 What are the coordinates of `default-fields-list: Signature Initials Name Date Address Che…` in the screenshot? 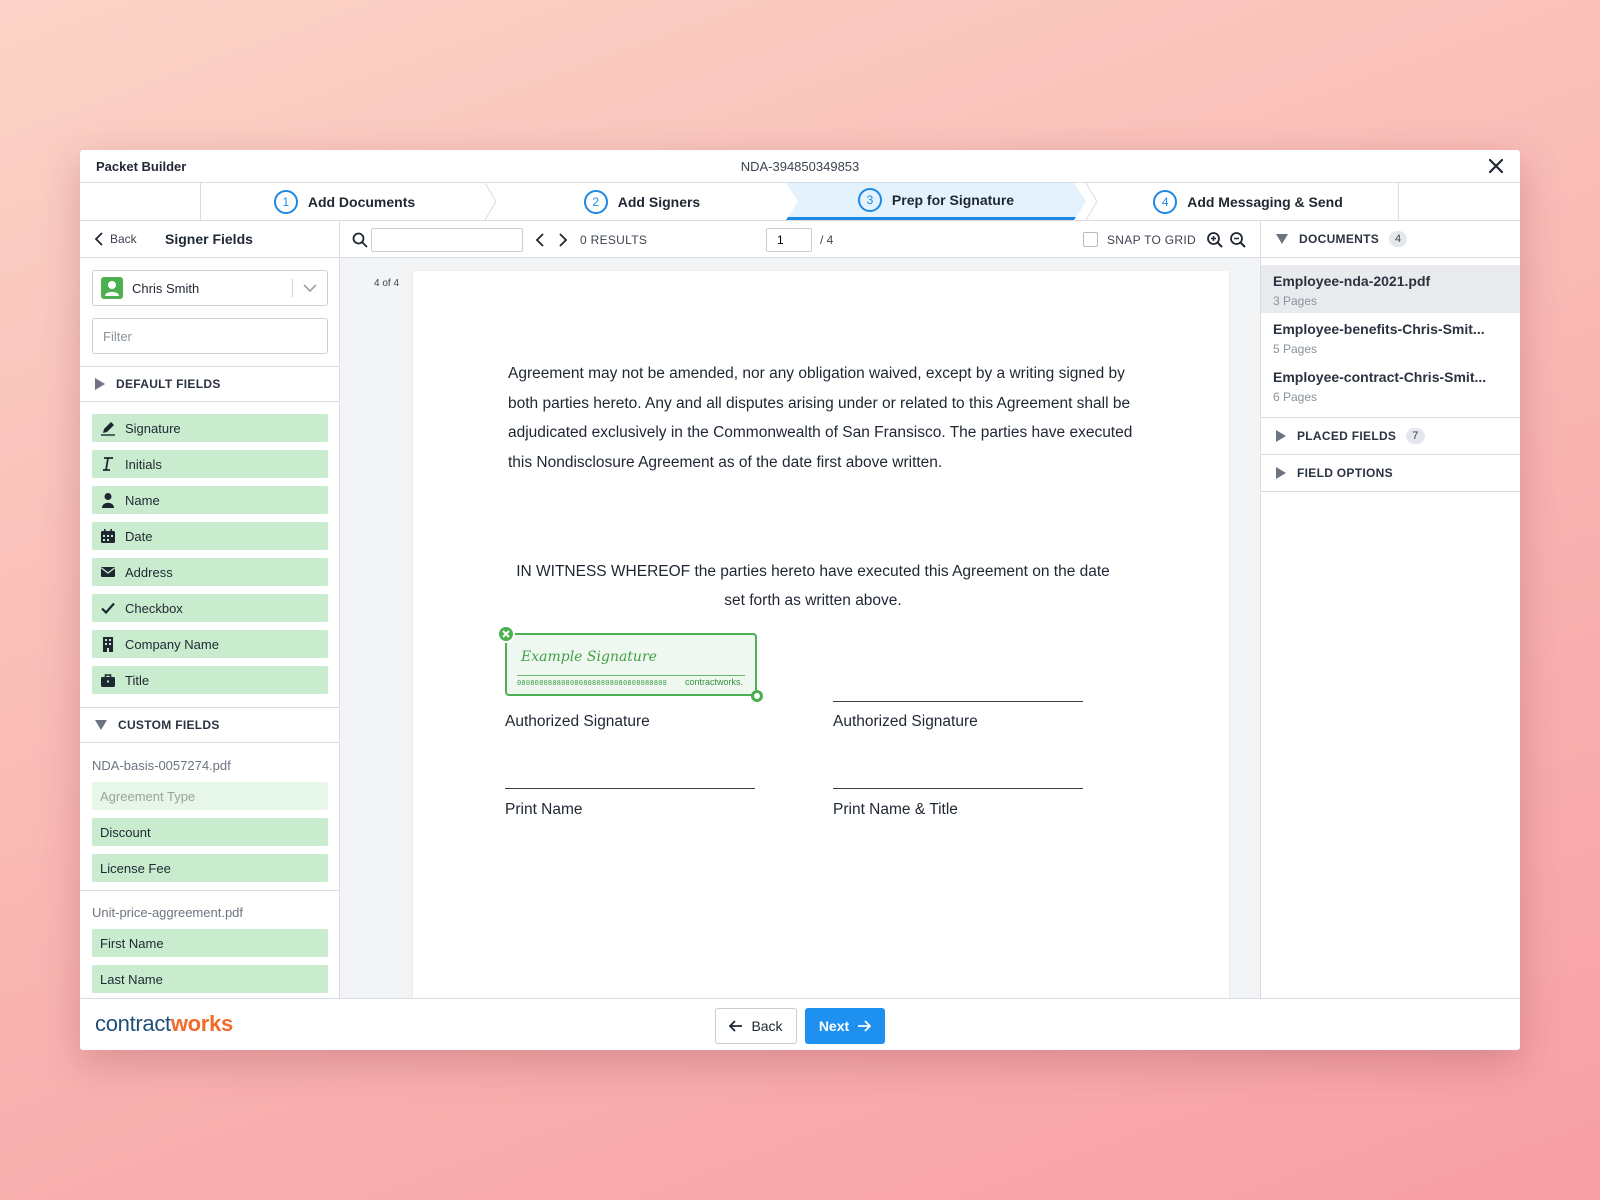 It's located at (210, 558).